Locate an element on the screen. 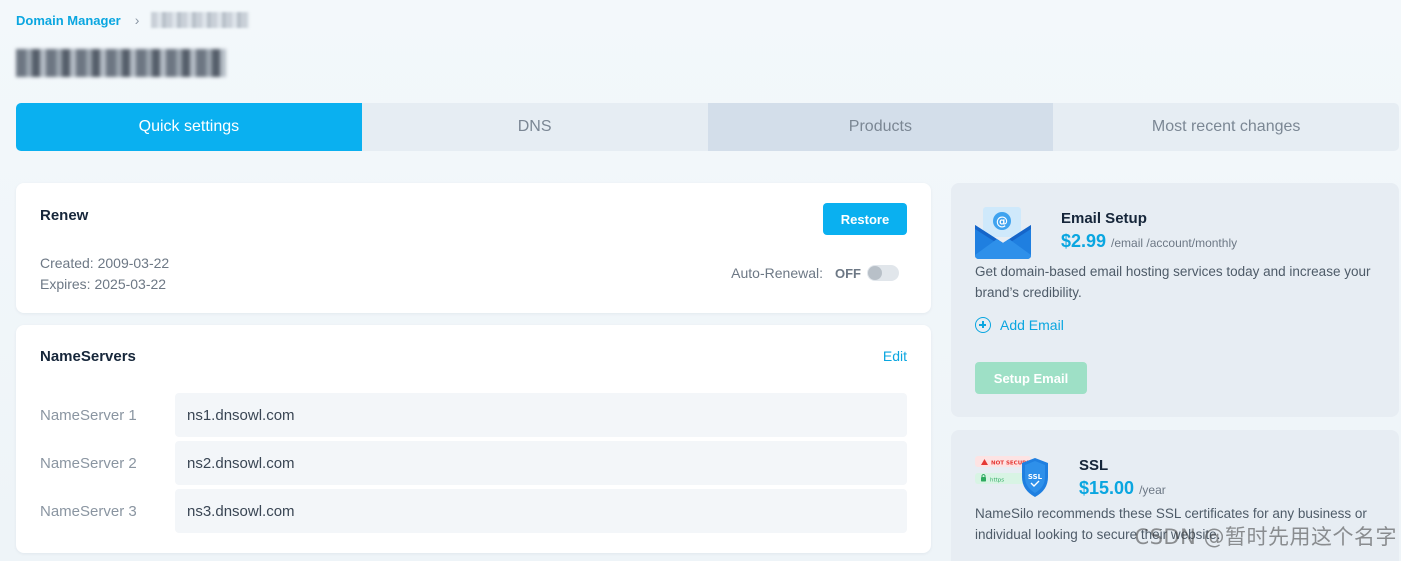 The width and height of the screenshot is (1401, 561). page-title-redacted is located at coordinates (121, 63).